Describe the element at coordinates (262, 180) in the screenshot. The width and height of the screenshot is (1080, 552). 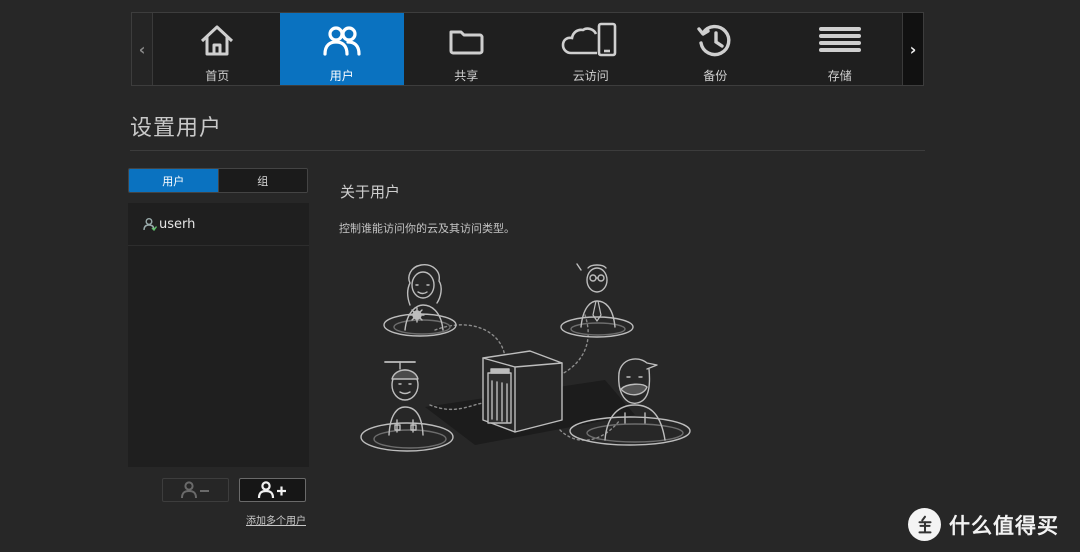
I see `tab-groups: 组` at that location.